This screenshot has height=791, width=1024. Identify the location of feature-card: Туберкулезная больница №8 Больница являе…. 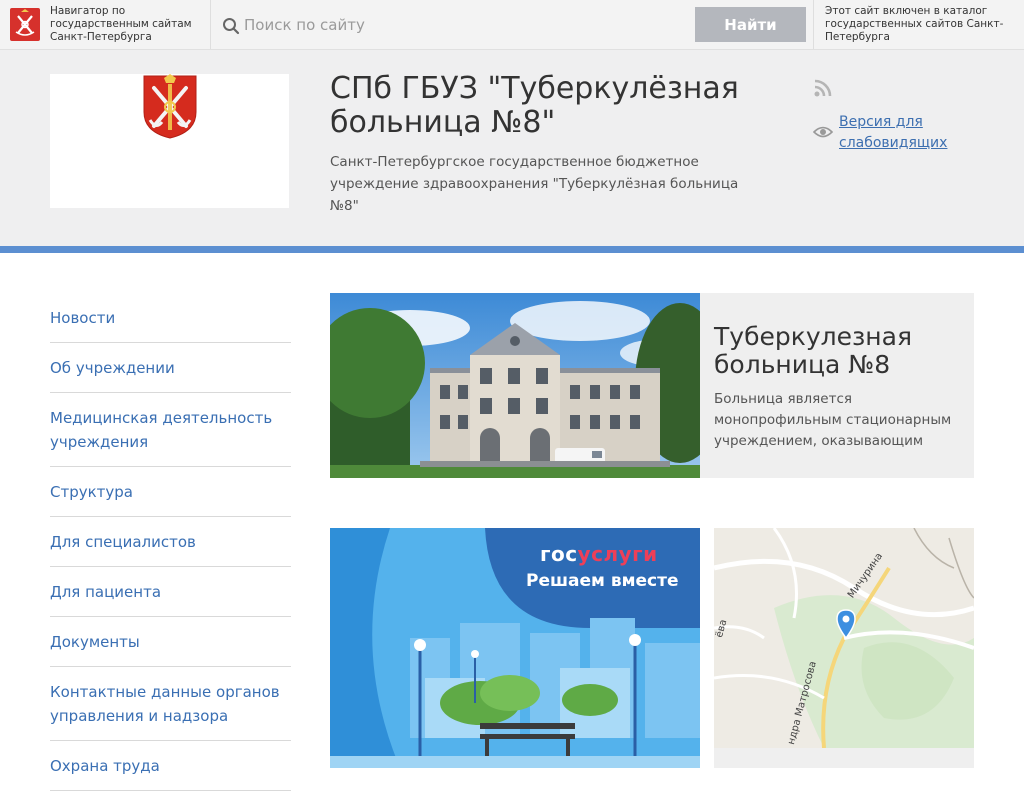
(652, 385).